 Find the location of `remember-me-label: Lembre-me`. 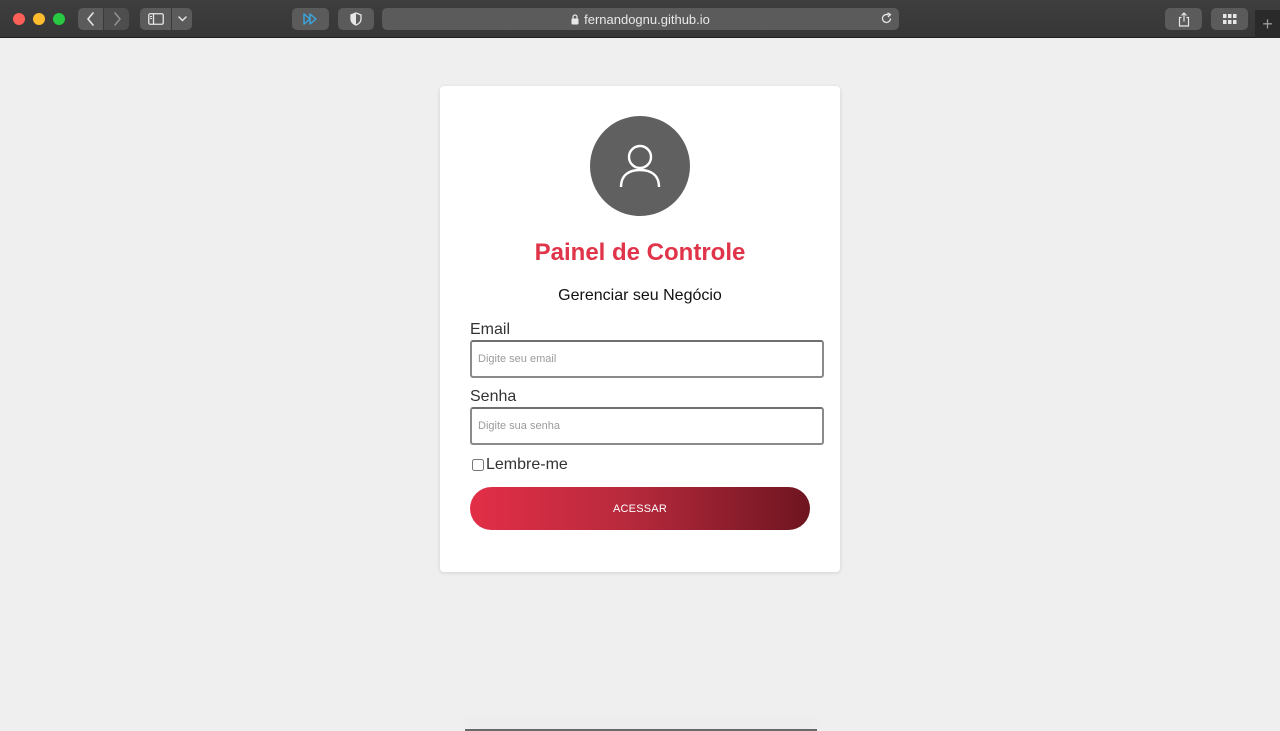

remember-me-label: Lembre-me is located at coordinates (527, 464).